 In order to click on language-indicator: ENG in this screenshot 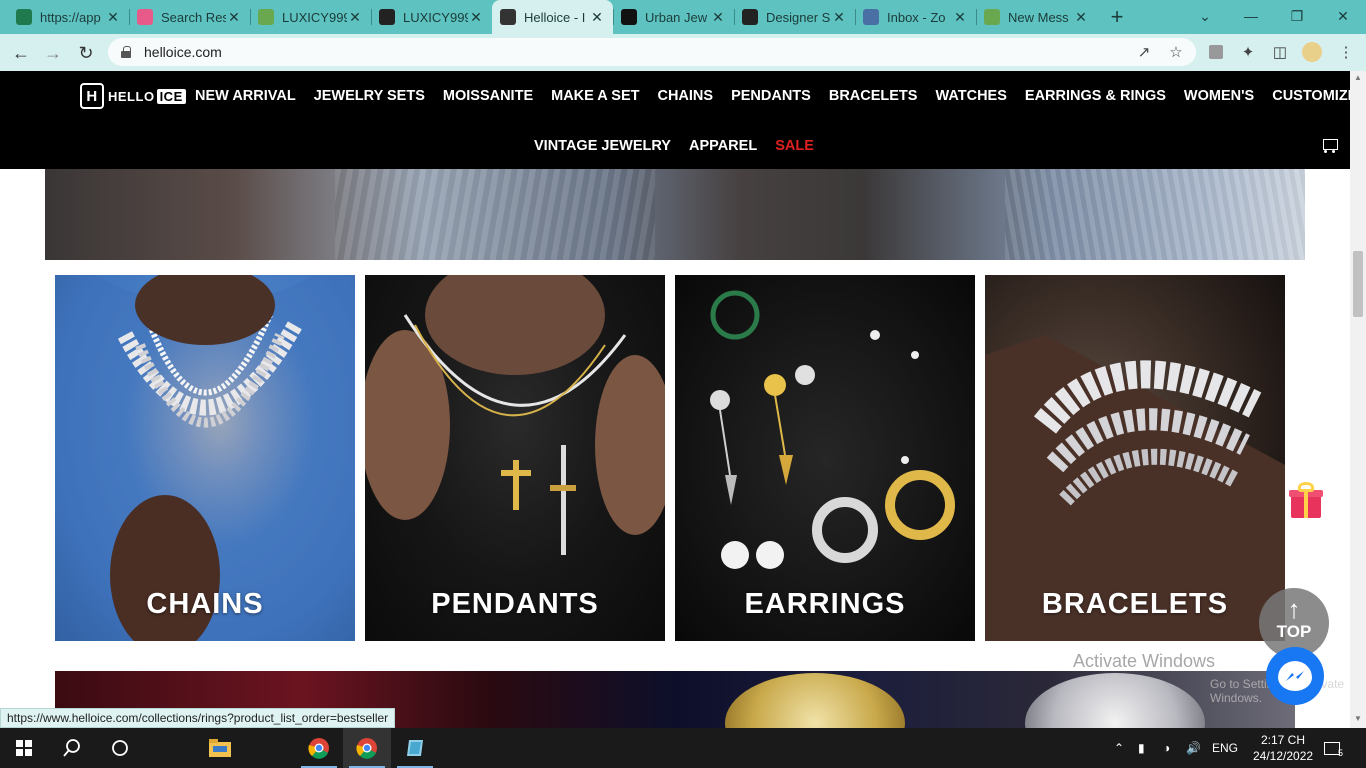, I will do `click(1225, 748)`.